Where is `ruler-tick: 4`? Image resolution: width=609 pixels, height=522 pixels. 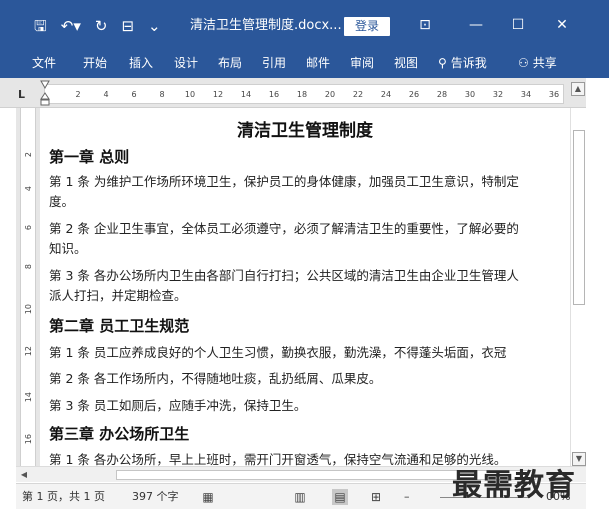
ruler-tick: 4 is located at coordinates (106, 94).